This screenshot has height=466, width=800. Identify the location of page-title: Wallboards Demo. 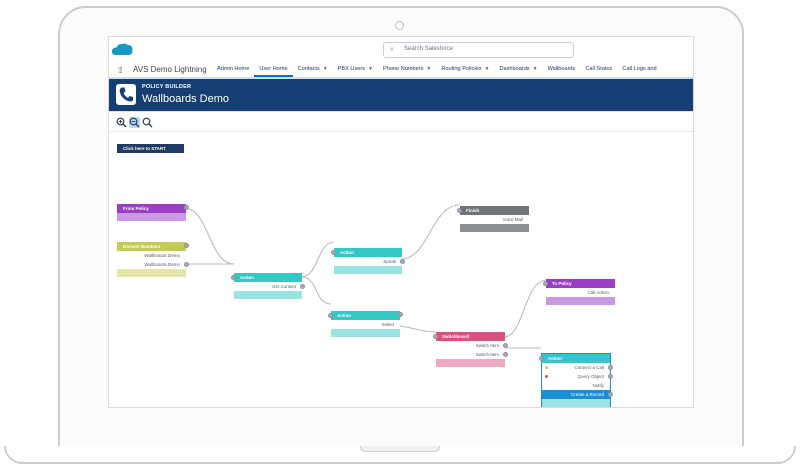
(186, 99).